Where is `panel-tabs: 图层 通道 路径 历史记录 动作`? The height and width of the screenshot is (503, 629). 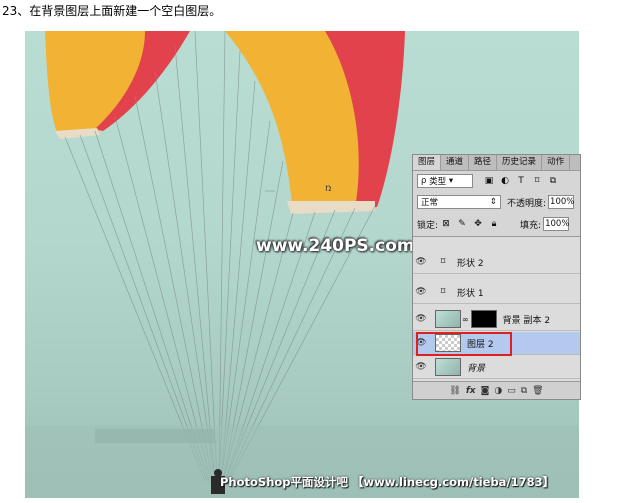
panel-tabs: 图层 通道 路径 历史记录 动作 is located at coordinates (496, 163).